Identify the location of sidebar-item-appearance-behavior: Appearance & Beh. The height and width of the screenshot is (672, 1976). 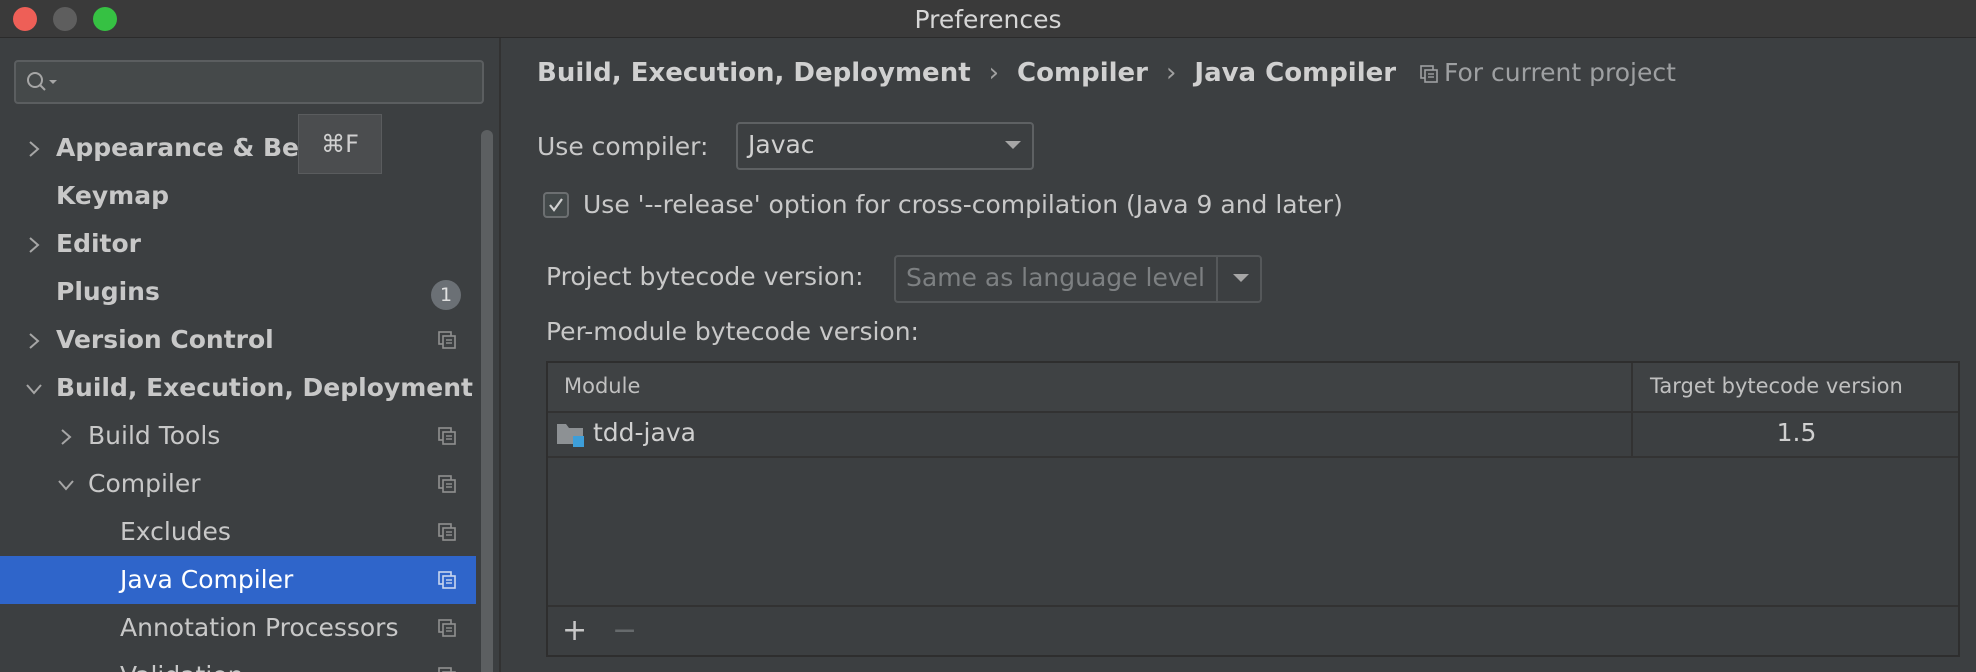
(238, 148).